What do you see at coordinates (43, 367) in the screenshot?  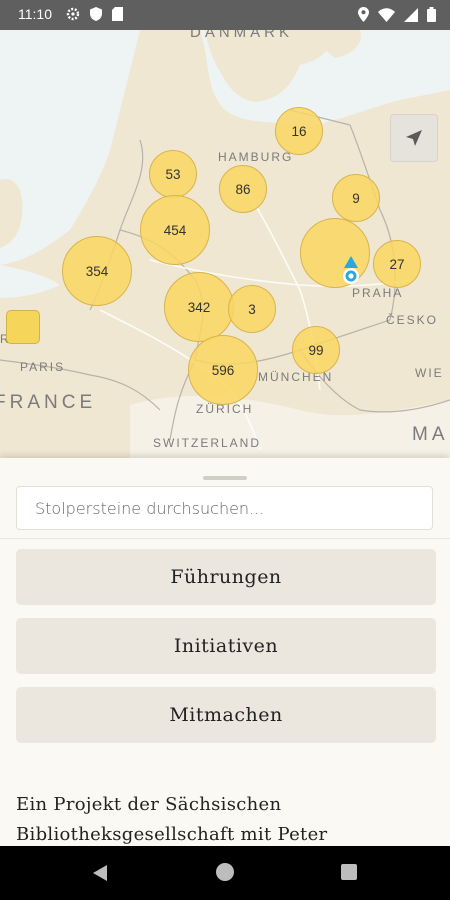 I see `map-label-paris: PARIS` at bounding box center [43, 367].